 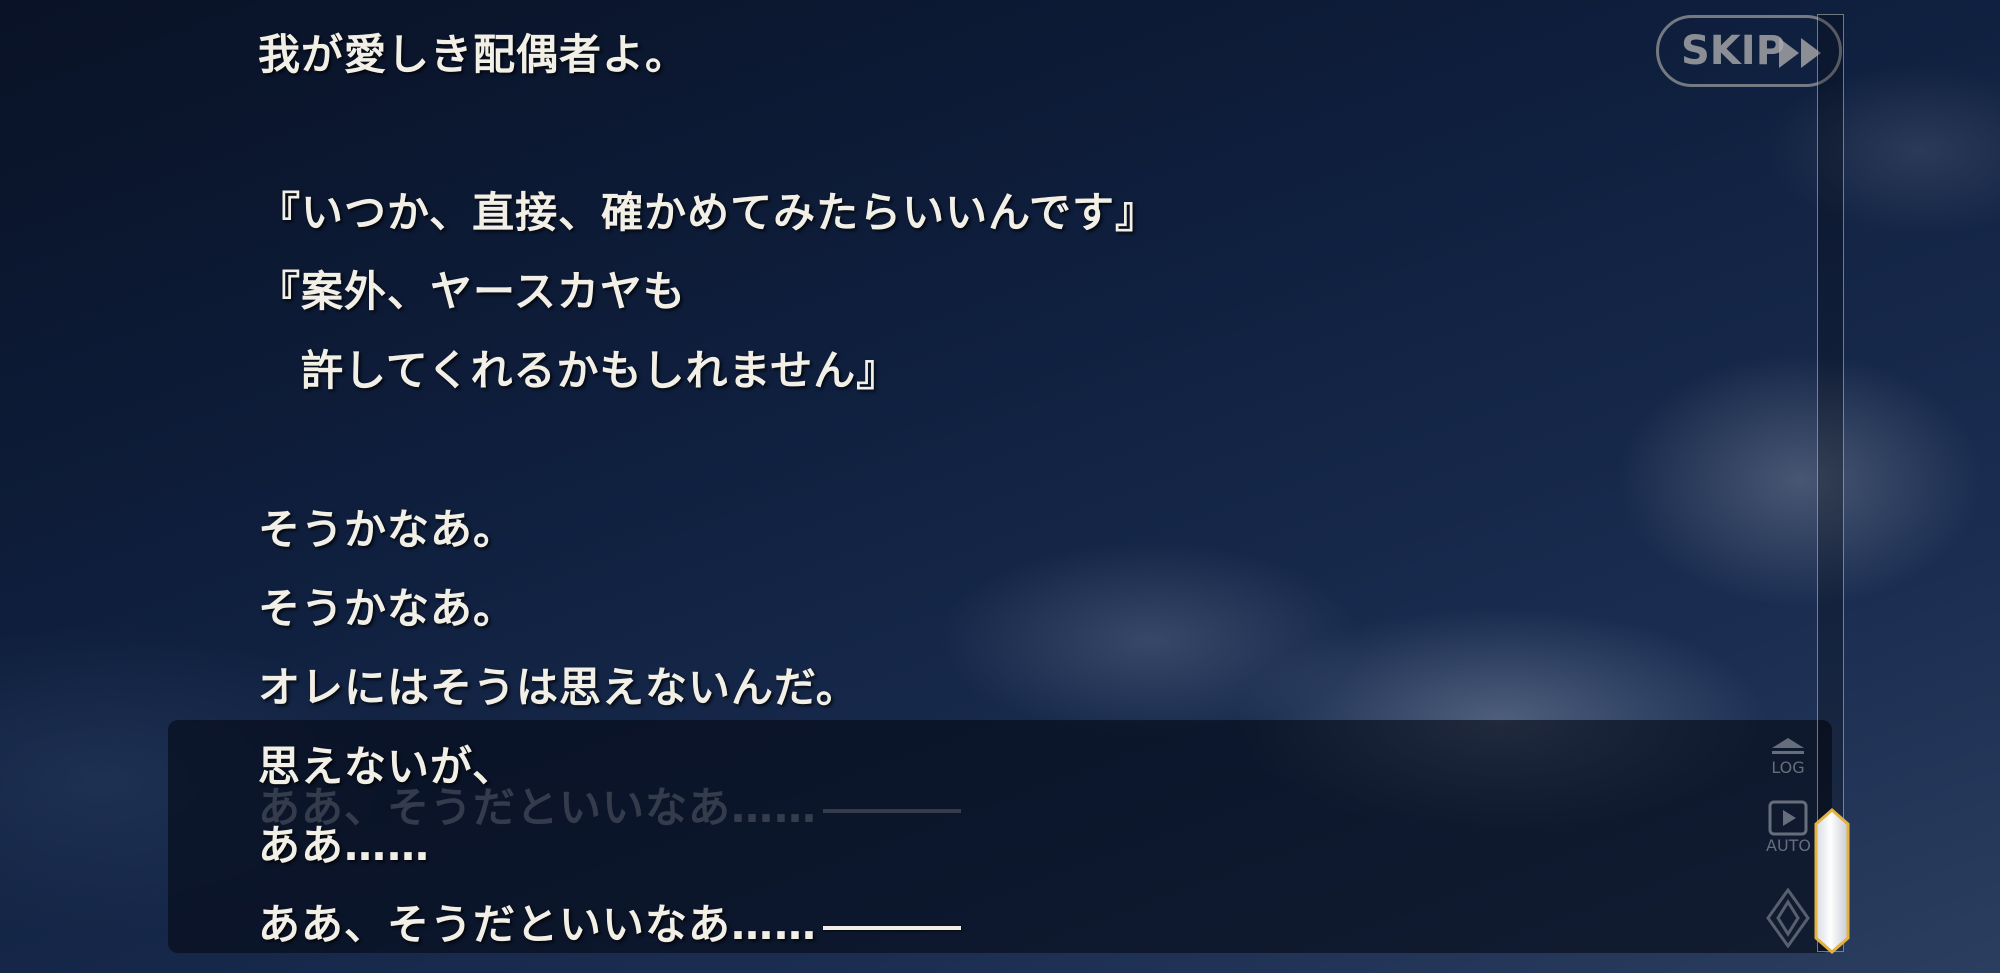 What do you see at coordinates (387, 766) in the screenshot?
I see `dialogue-line: 思えないが、` at bounding box center [387, 766].